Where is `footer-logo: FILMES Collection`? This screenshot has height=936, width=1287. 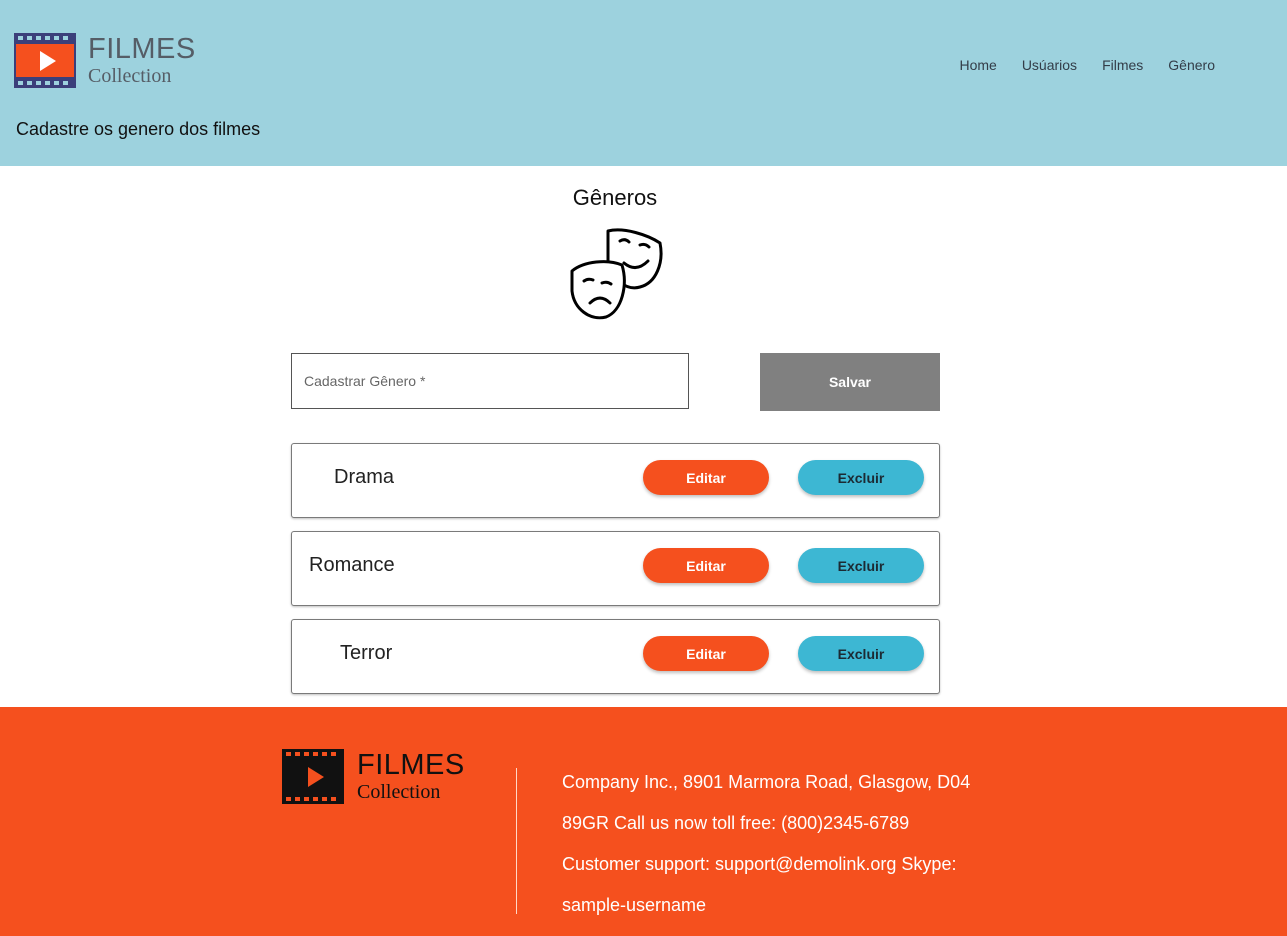 footer-logo: FILMES Collection is located at coordinates (392, 779).